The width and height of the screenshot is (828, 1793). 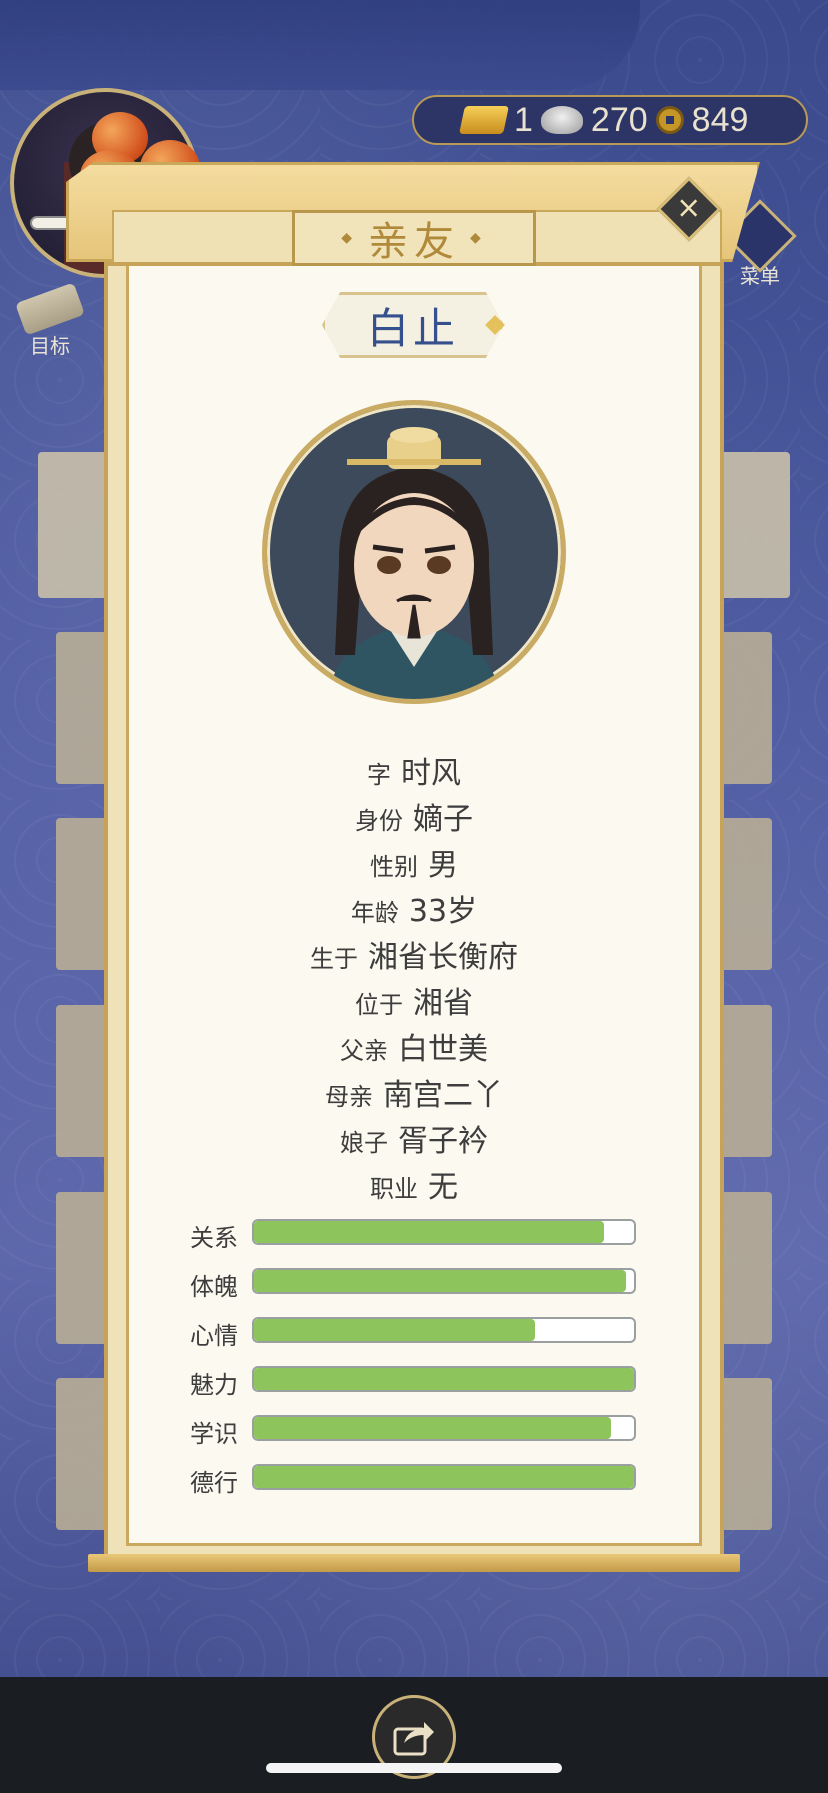 I want to click on info-key: 身份, so click(x=379, y=821).